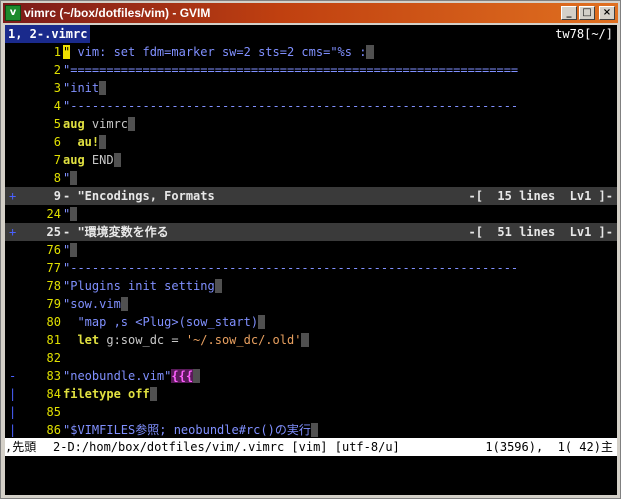 This screenshot has height=499, width=621. Describe the element at coordinates (53, 412) in the screenshot. I see `line-number: 85` at that location.